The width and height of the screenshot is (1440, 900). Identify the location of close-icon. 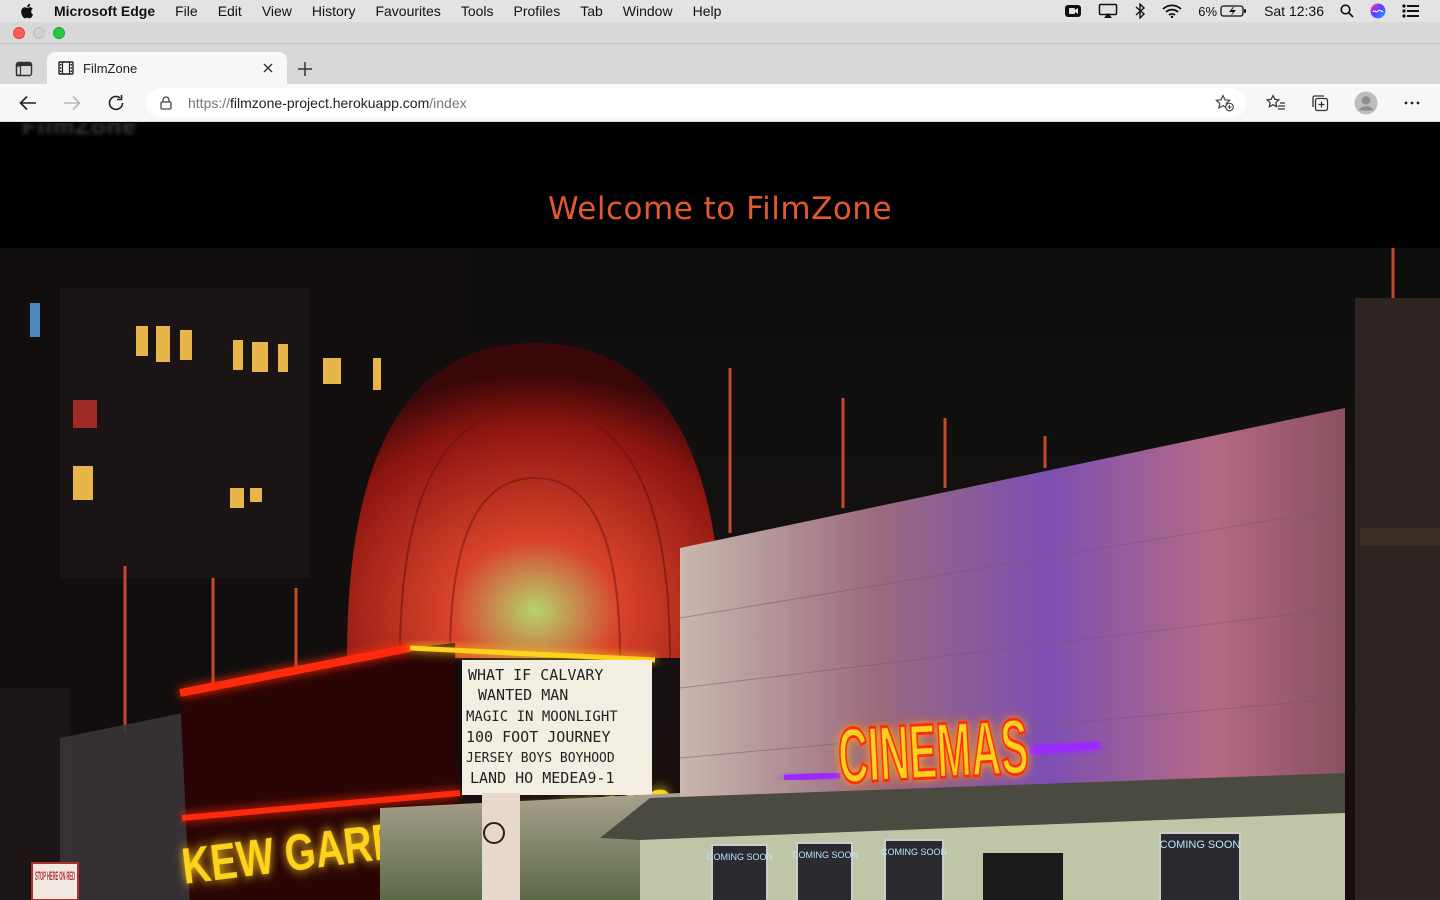
(268, 68).